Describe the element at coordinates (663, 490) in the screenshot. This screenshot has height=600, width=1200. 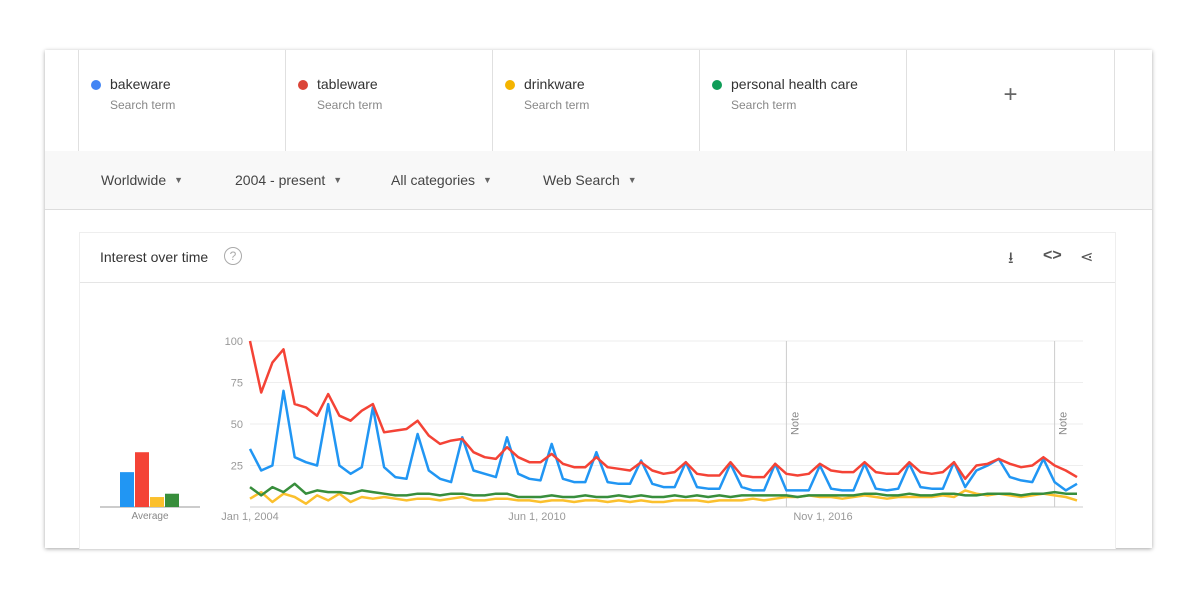
I see `series-line-personal-health-care` at that location.